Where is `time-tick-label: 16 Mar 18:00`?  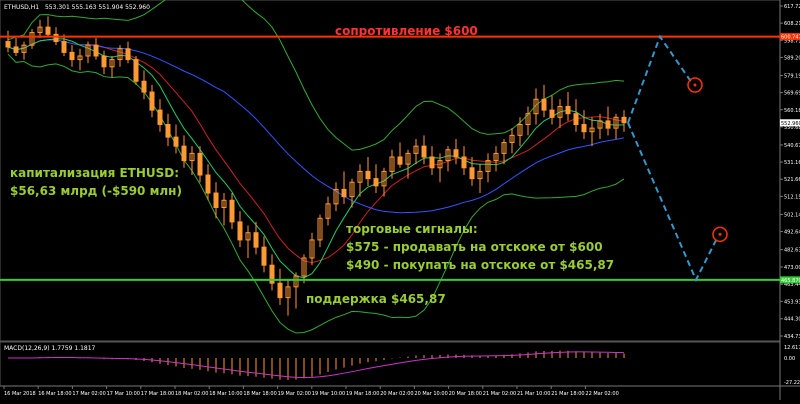 time-tick-label: 16 Mar 18:00 is located at coordinates (54, 394).